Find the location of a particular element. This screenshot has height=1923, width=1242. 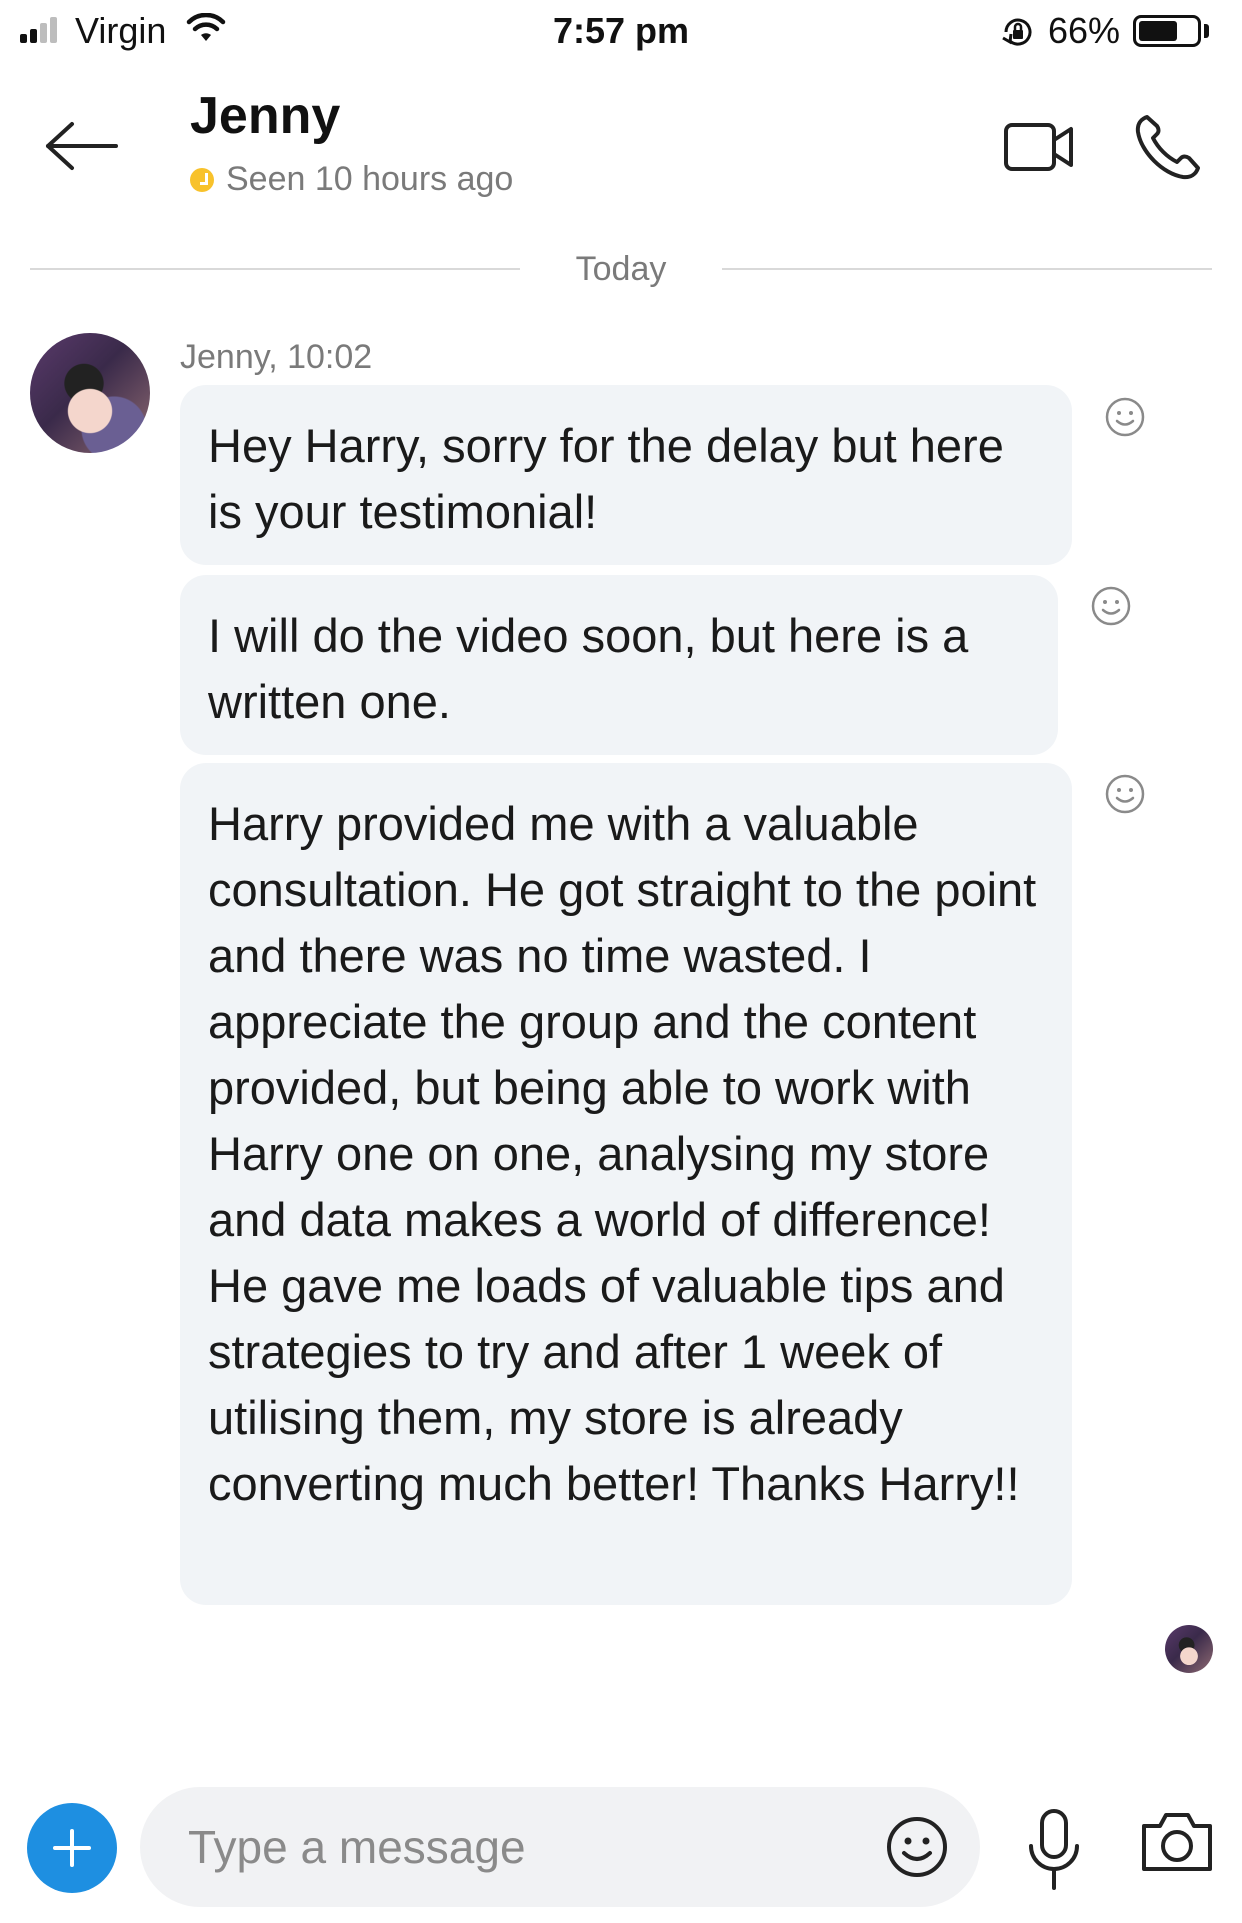

message-sender-time: Jenny, 10:02 is located at coordinates (276, 357).